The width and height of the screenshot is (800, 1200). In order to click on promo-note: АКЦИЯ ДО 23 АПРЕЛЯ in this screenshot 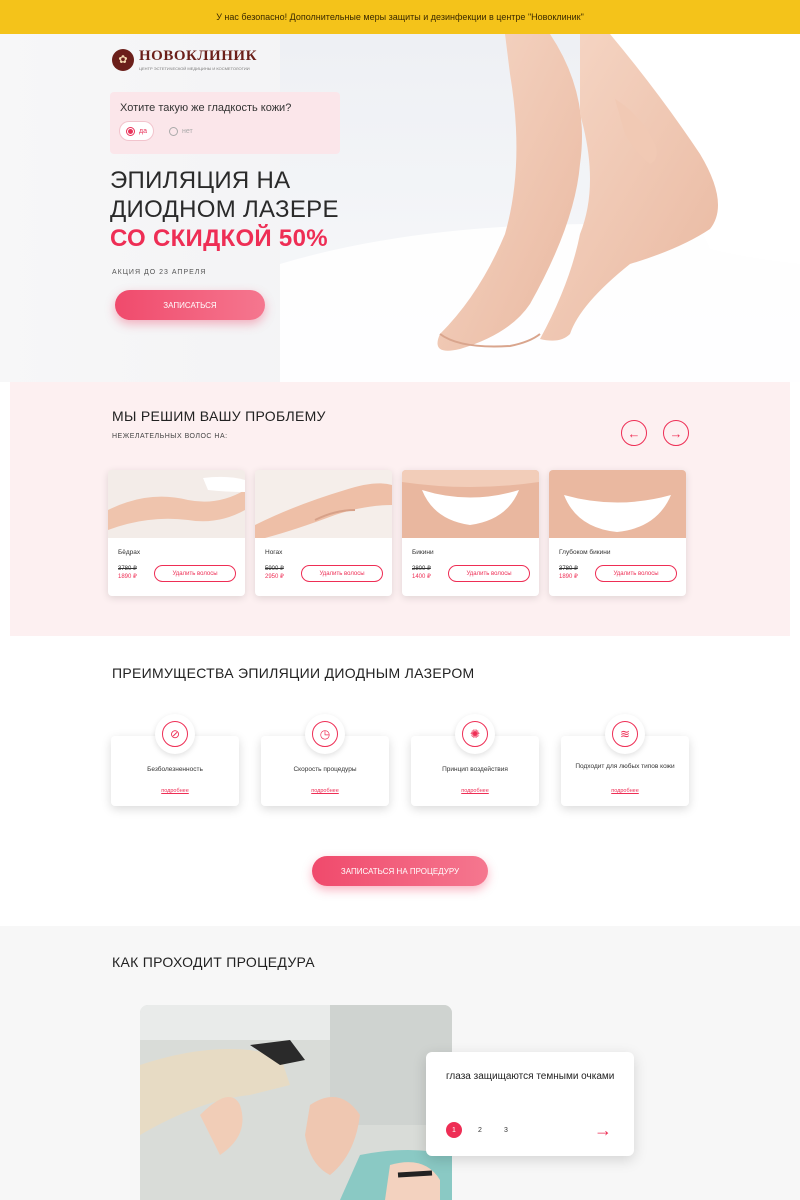, I will do `click(159, 272)`.